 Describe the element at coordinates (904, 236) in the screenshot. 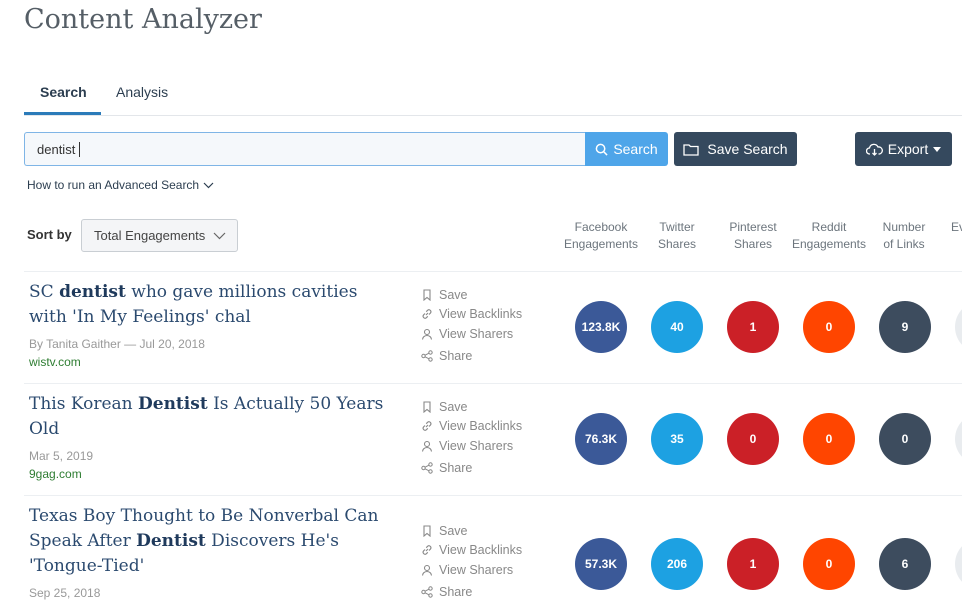

I see `column-header-links: Number of Links` at that location.